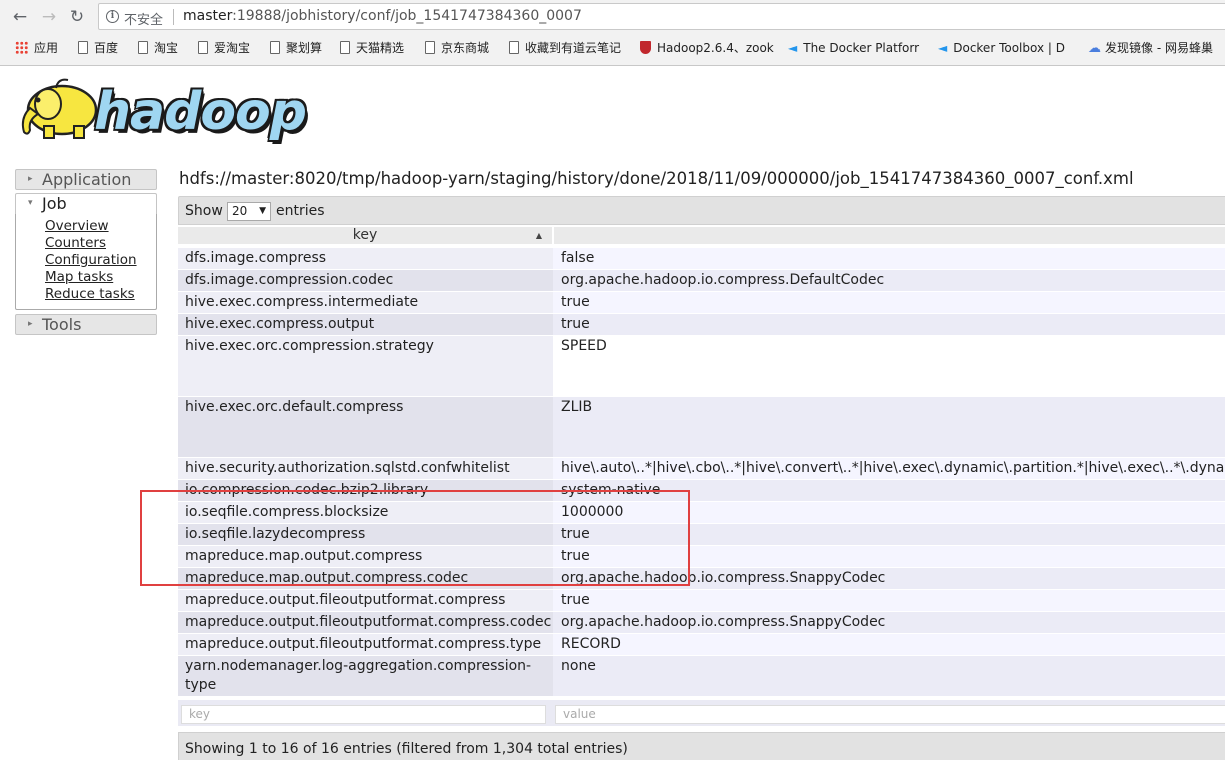  Describe the element at coordinates (701, 535) in the screenshot. I see `table-row: io.seqfile.lazydecompress true` at that location.